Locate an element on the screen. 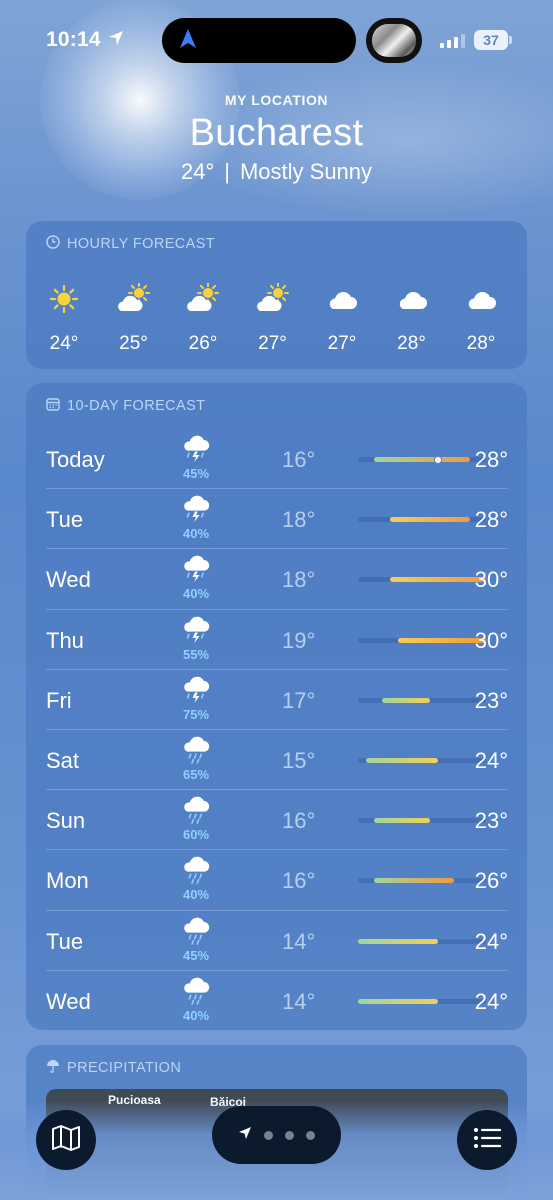 This screenshot has width=553, height=1200. status-bar: 10:14 37 is located at coordinates (276, 40).